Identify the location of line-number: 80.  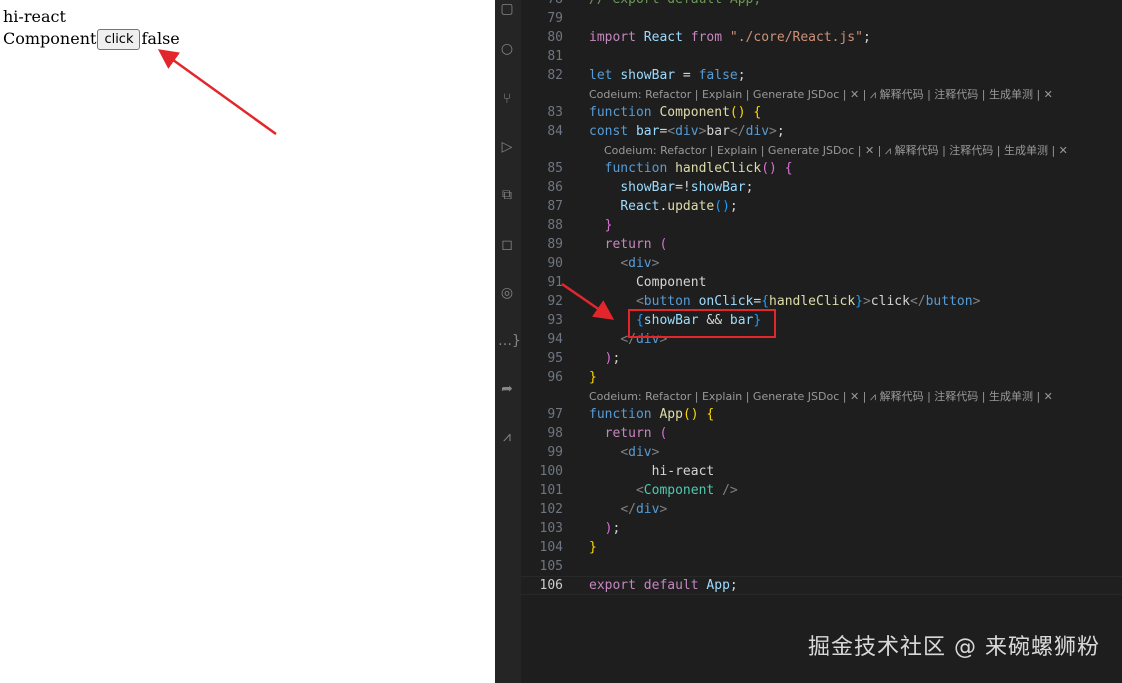
(555, 37).